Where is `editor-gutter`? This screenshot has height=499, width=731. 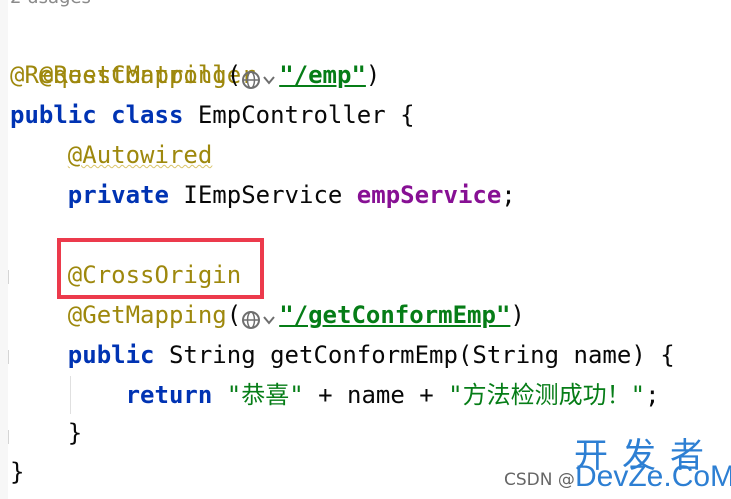 editor-gutter is located at coordinates (4, 249).